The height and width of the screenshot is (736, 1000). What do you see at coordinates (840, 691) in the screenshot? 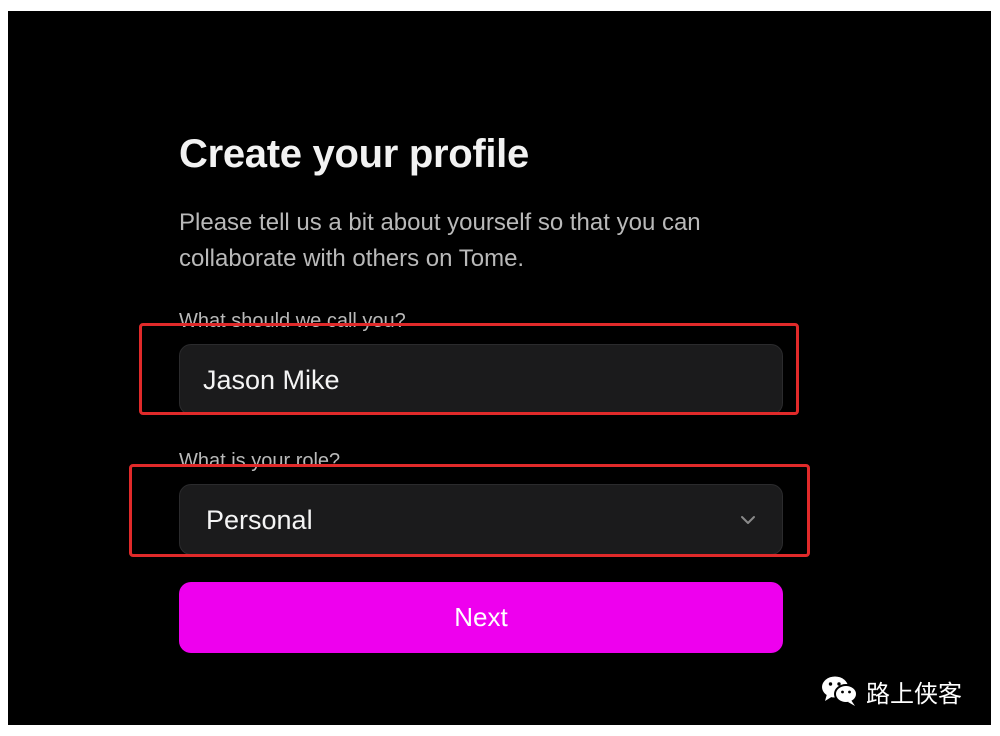
I see `wechat-icon` at bounding box center [840, 691].